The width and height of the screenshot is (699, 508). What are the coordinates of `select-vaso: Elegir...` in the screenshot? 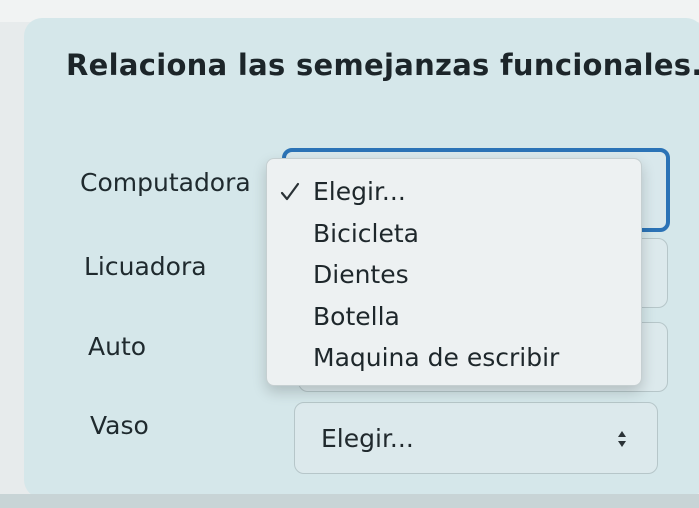 It's located at (476, 438).